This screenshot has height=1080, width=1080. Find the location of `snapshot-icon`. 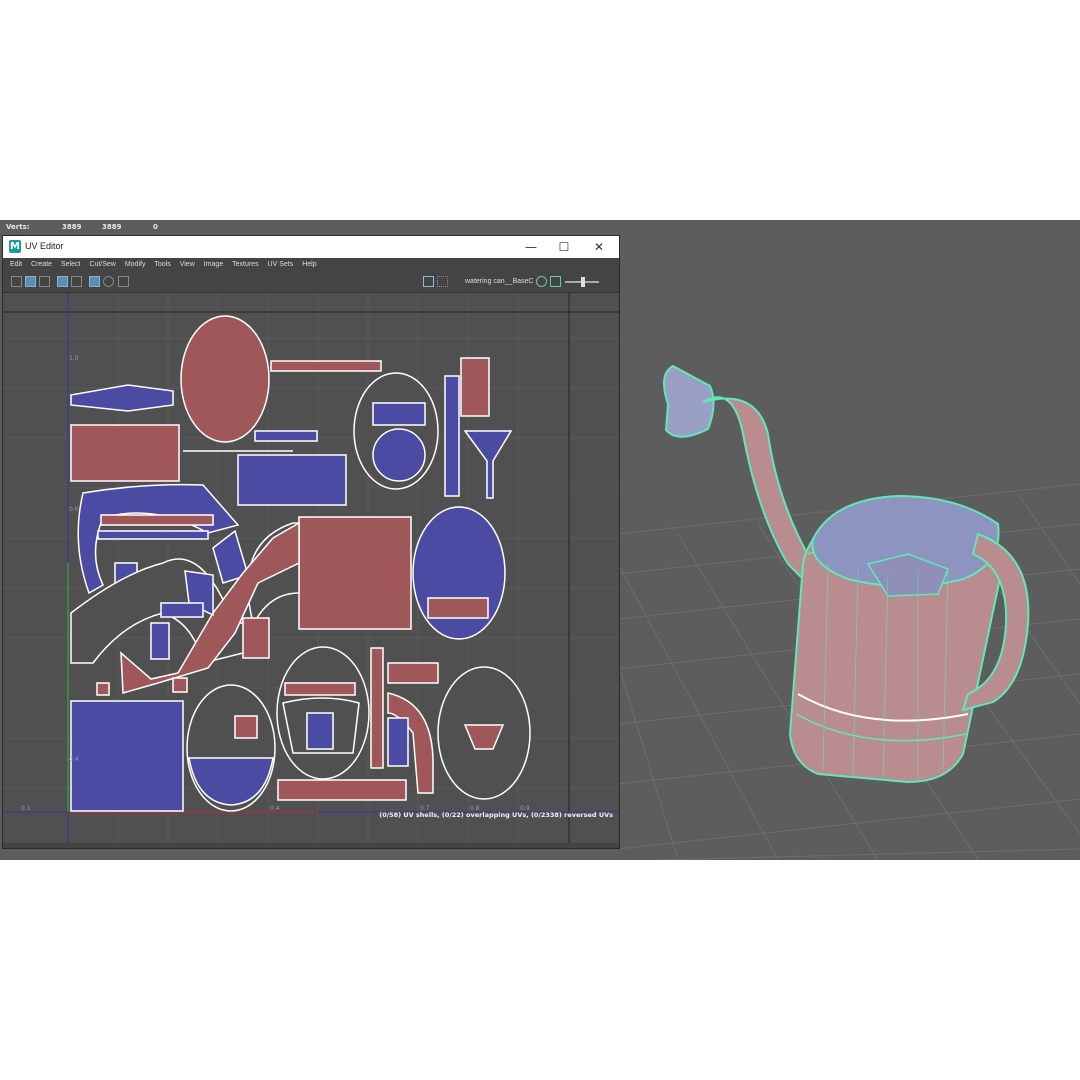

snapshot-icon is located at coordinates (123, 281).